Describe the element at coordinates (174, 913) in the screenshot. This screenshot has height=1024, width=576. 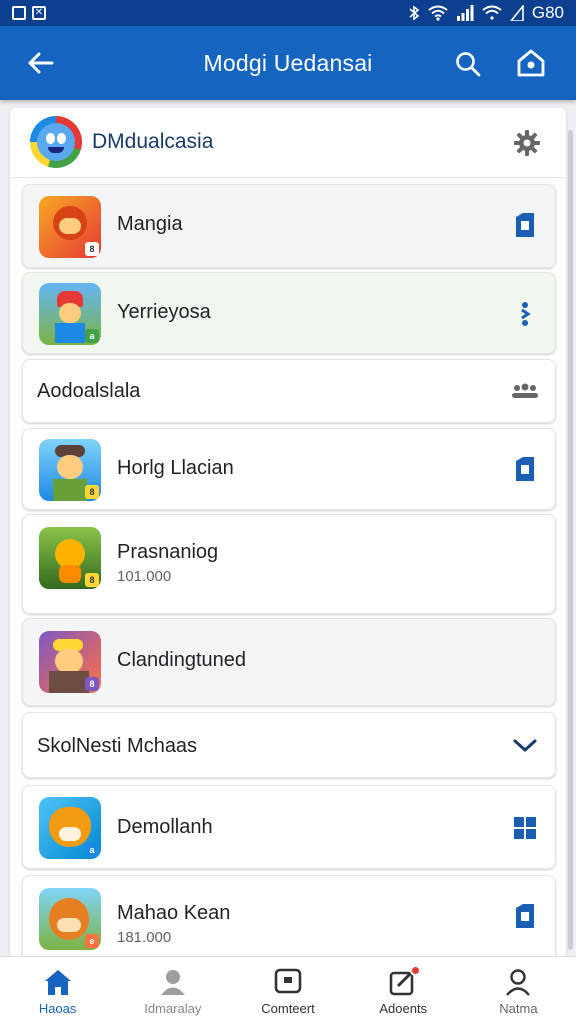
I see `list-item-title: Mahao Kean` at that location.